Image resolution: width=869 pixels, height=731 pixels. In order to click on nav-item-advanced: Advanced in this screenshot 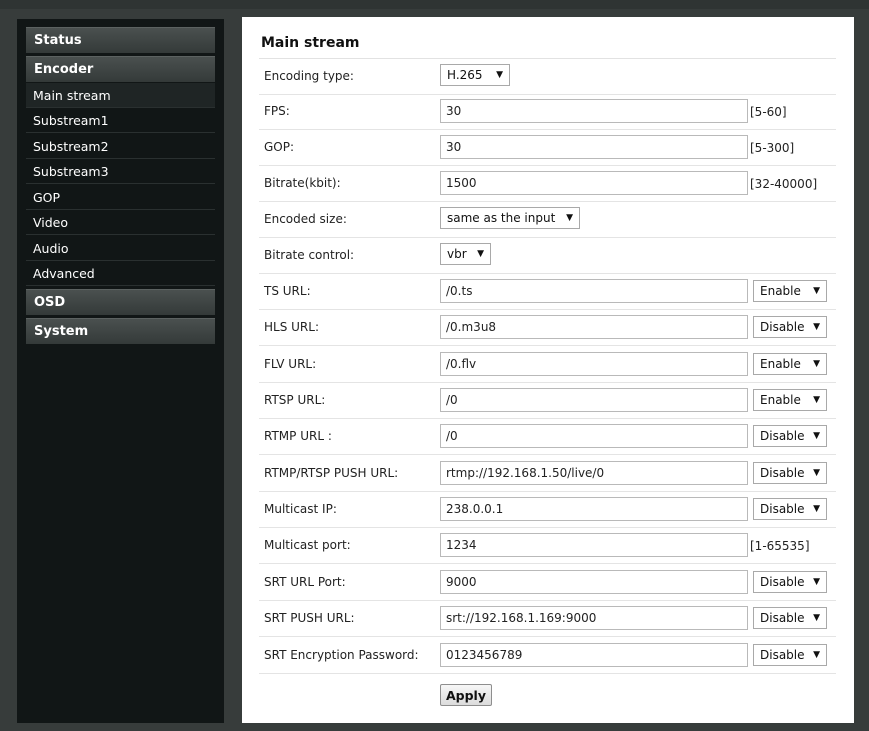, I will do `click(120, 273)`.